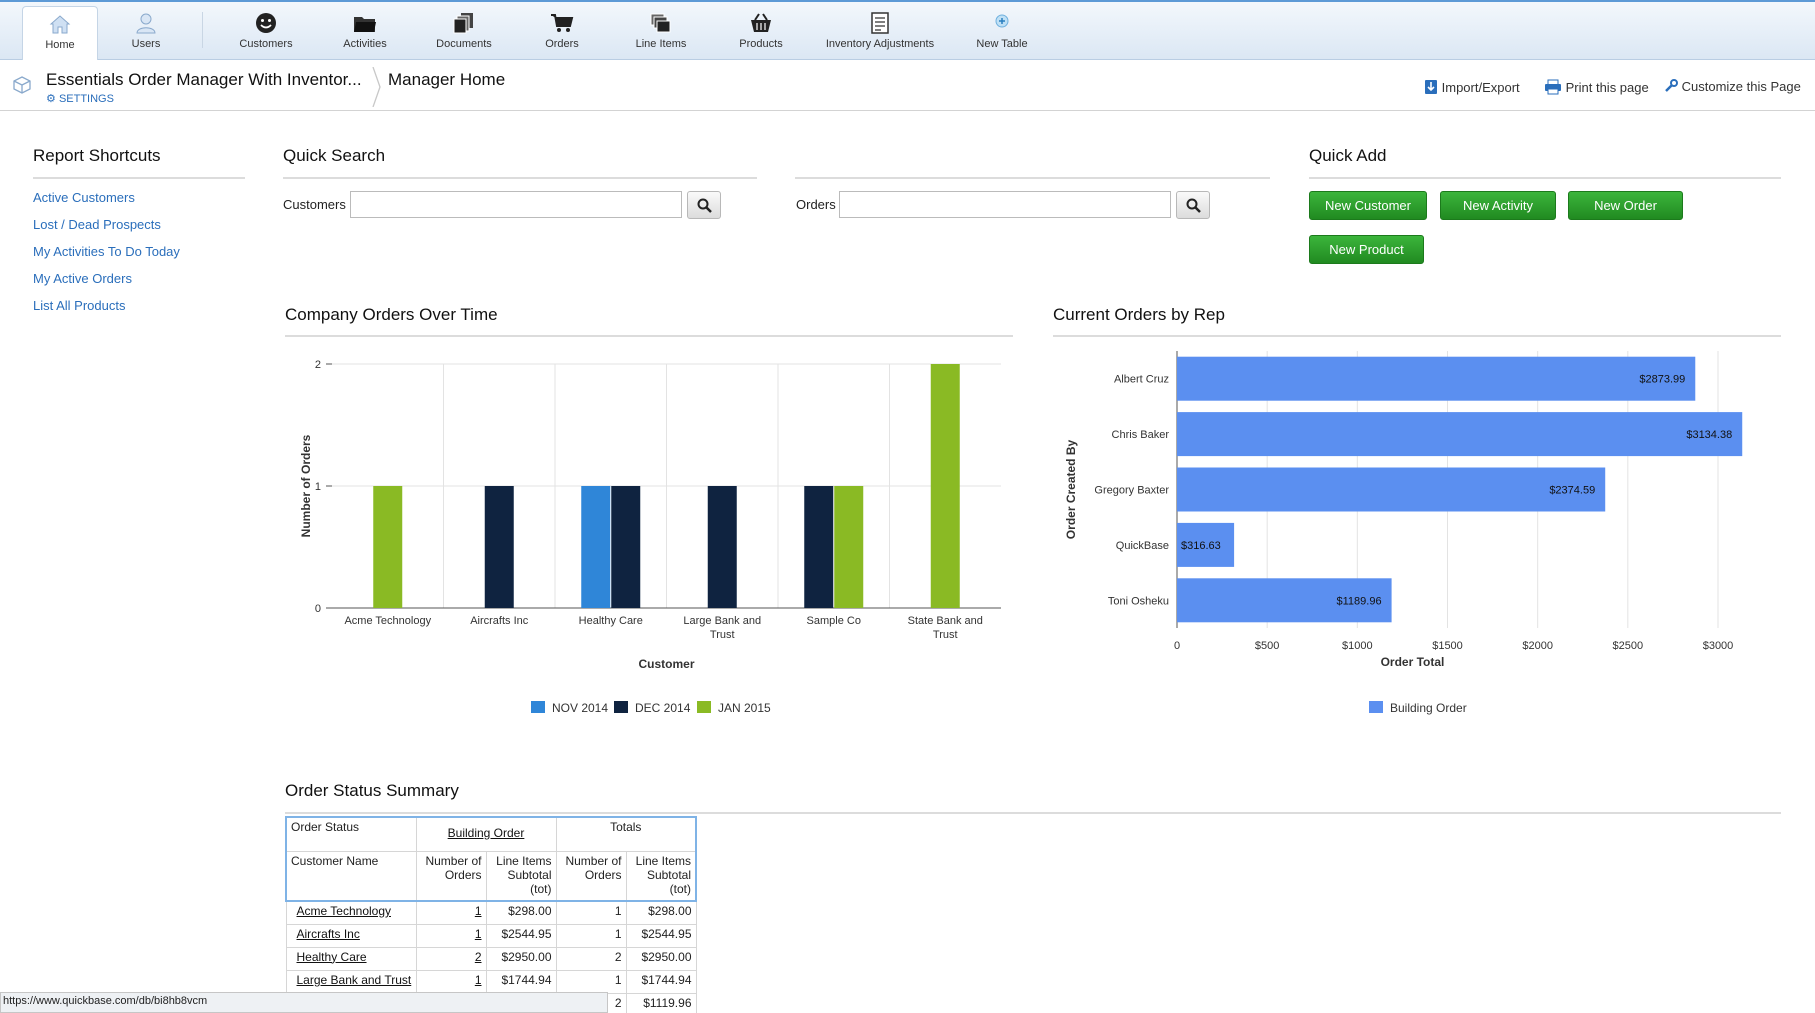  I want to click on divider, so click(1033, 813).